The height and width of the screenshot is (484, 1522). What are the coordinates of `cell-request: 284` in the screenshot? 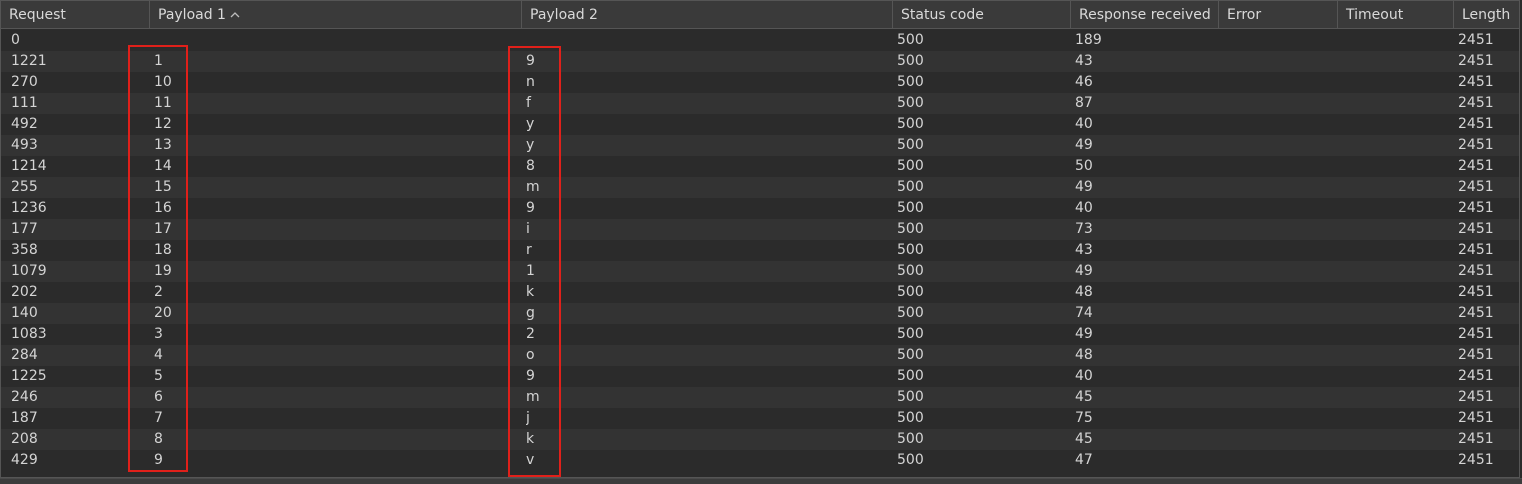 It's located at (24, 355).